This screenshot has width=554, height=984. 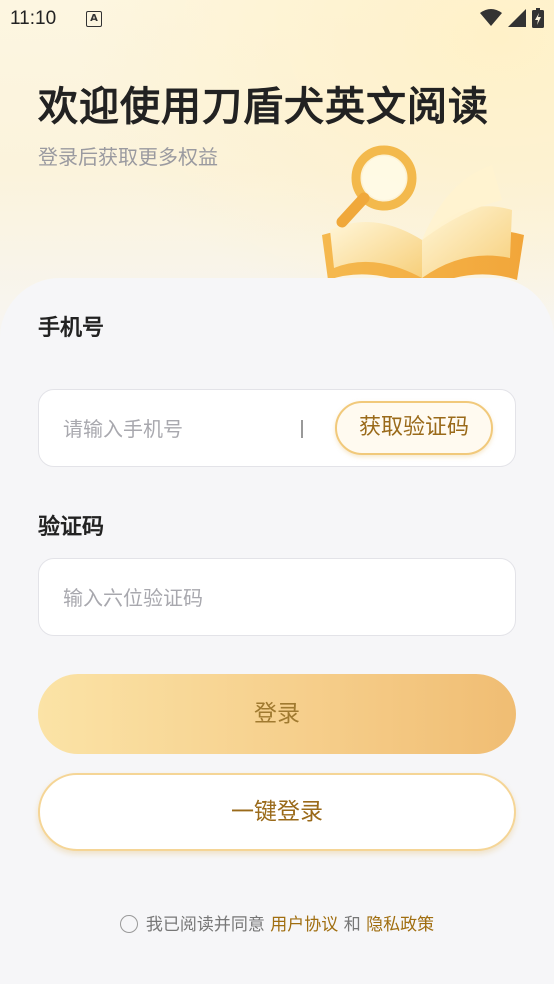 I want to click on signal-icon, so click(x=517, y=18).